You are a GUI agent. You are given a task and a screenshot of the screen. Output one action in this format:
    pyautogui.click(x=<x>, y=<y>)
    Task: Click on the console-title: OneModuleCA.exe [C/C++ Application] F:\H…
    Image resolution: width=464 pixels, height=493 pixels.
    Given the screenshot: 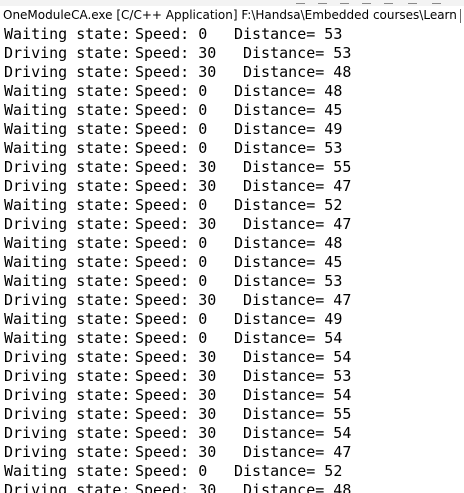 What is the action you would take?
    pyautogui.click(x=233, y=15)
    